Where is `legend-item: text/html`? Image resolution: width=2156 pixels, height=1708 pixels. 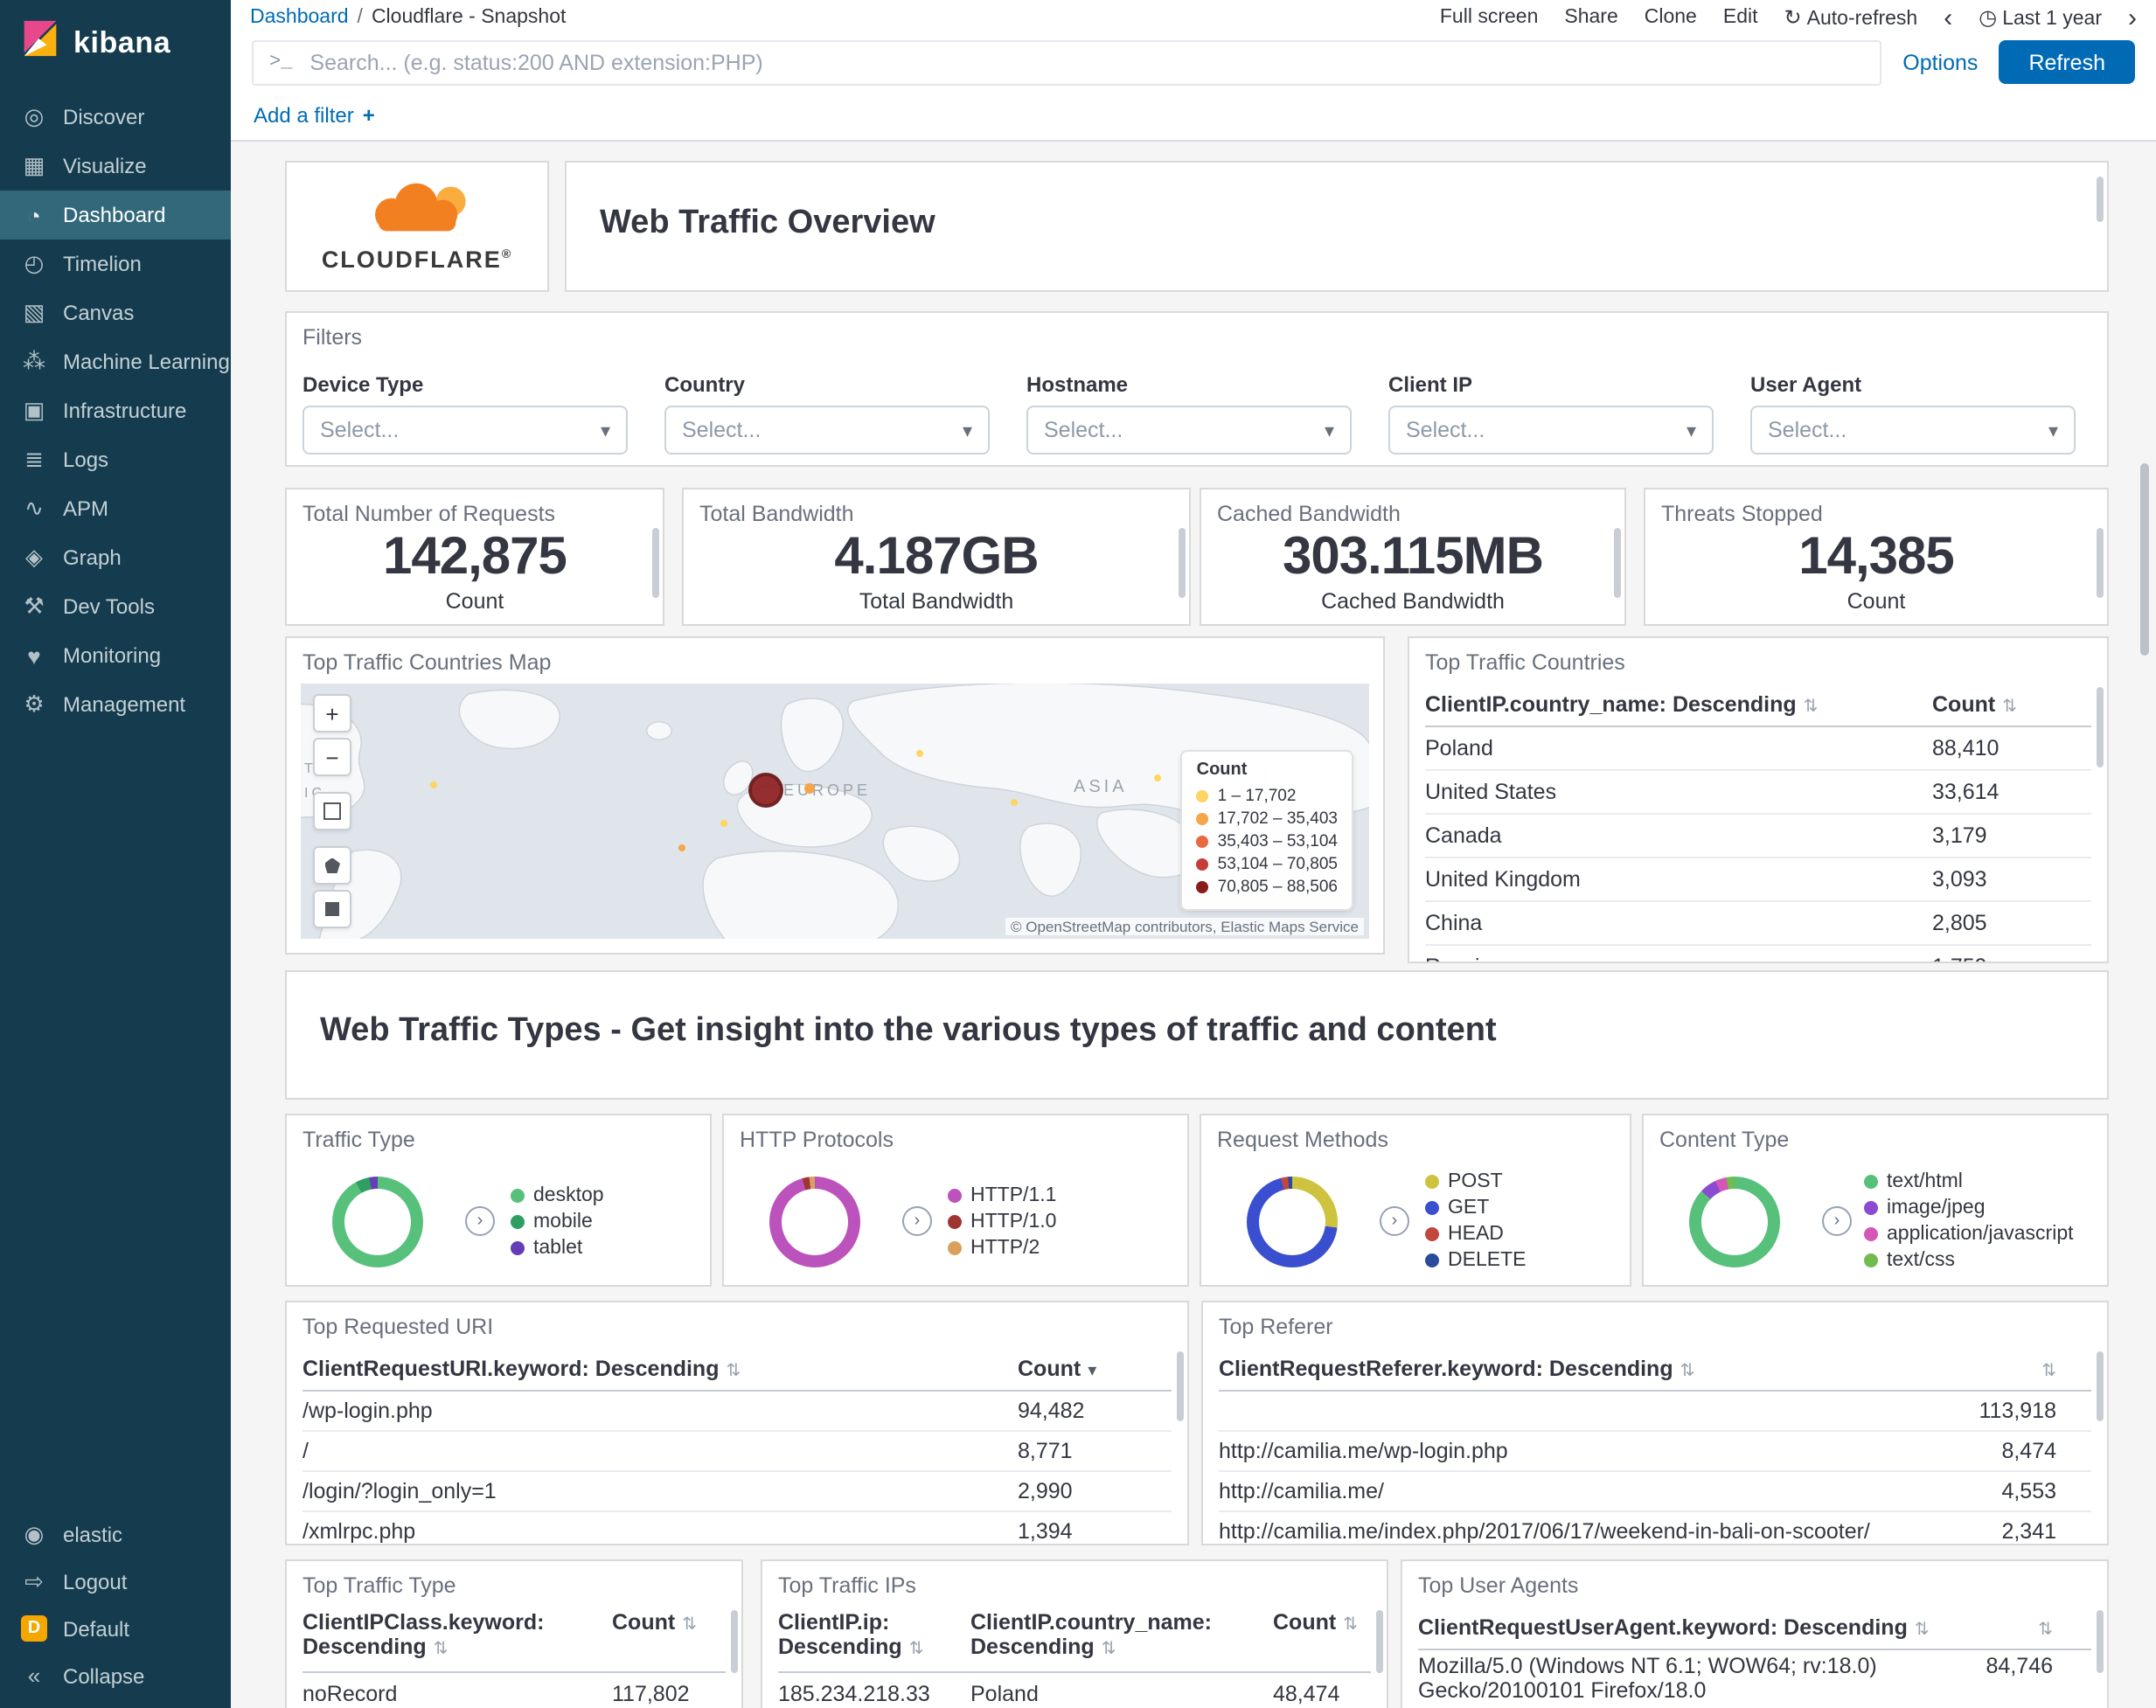
legend-item: text/html is located at coordinates (1969, 1181).